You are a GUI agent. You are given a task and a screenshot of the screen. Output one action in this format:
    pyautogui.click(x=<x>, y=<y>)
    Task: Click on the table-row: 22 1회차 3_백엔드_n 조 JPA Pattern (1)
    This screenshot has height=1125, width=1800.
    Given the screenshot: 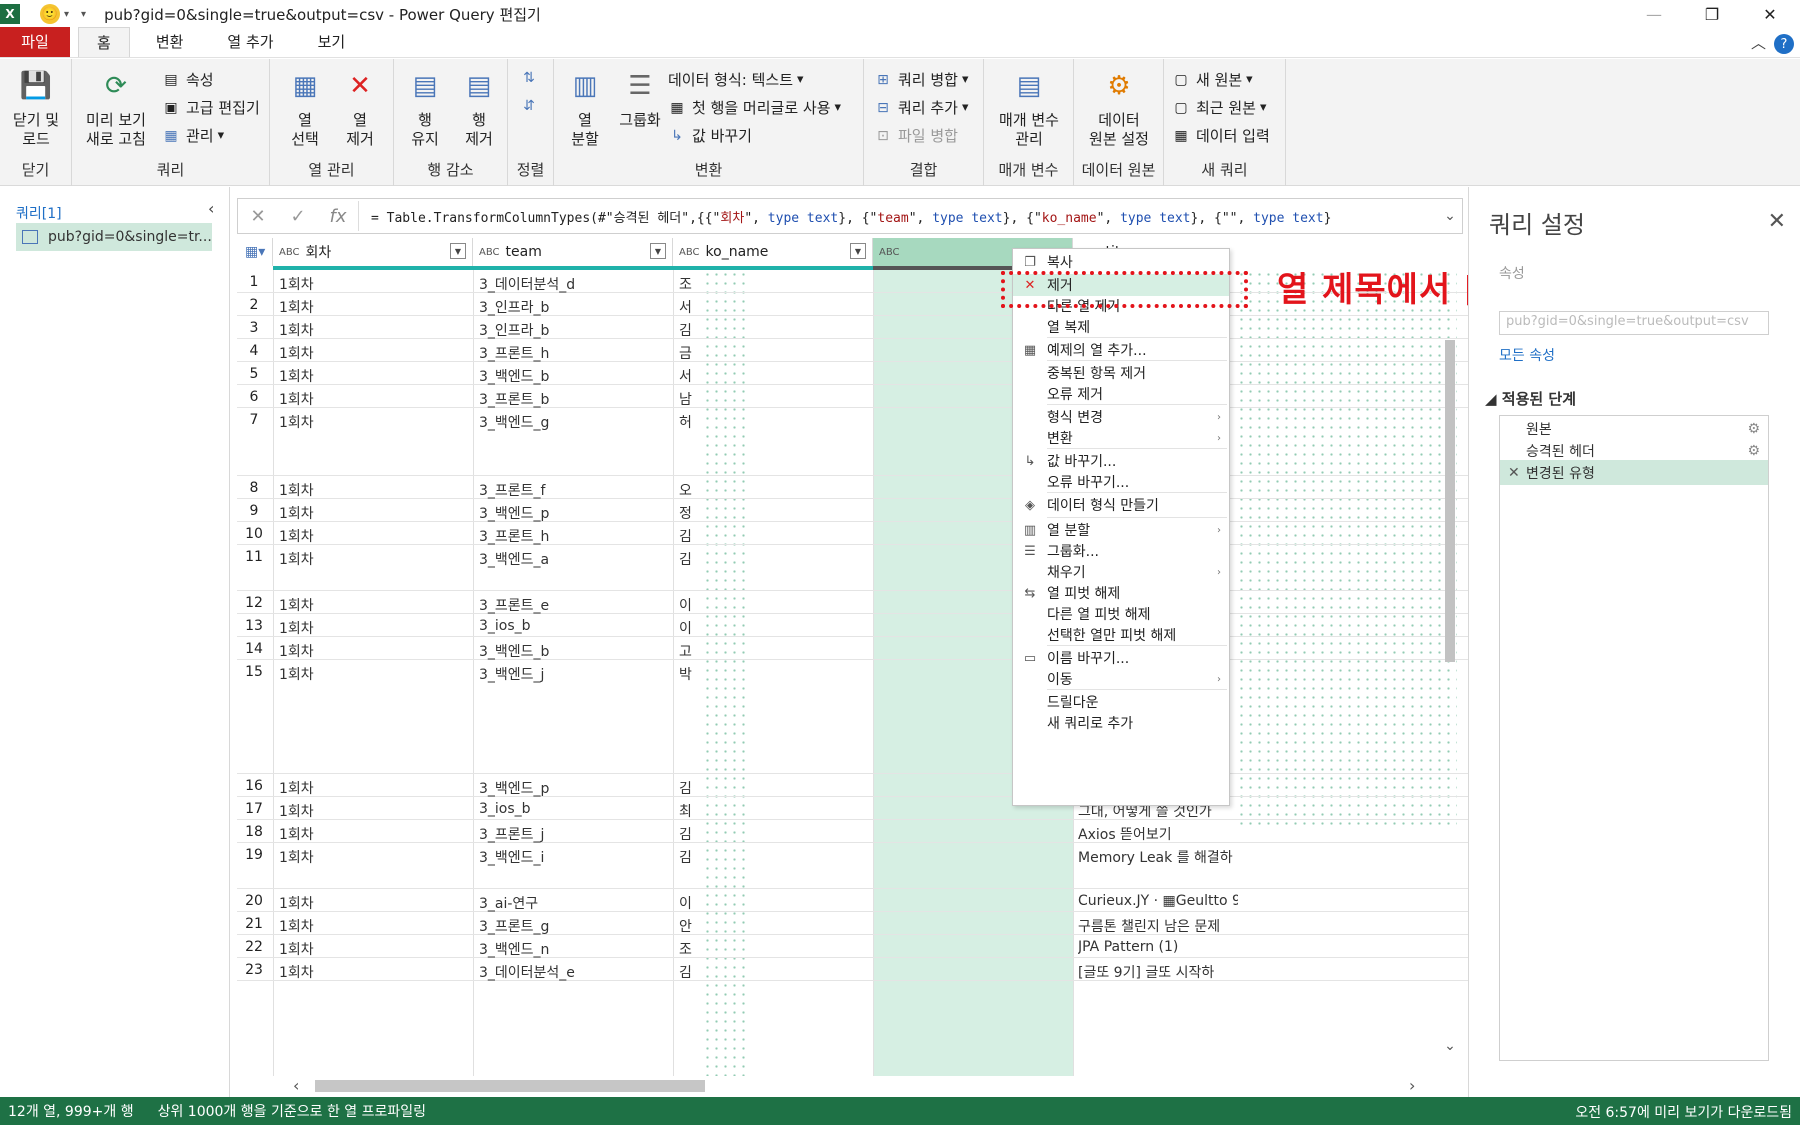 What is the action you would take?
    pyautogui.click(x=856, y=946)
    